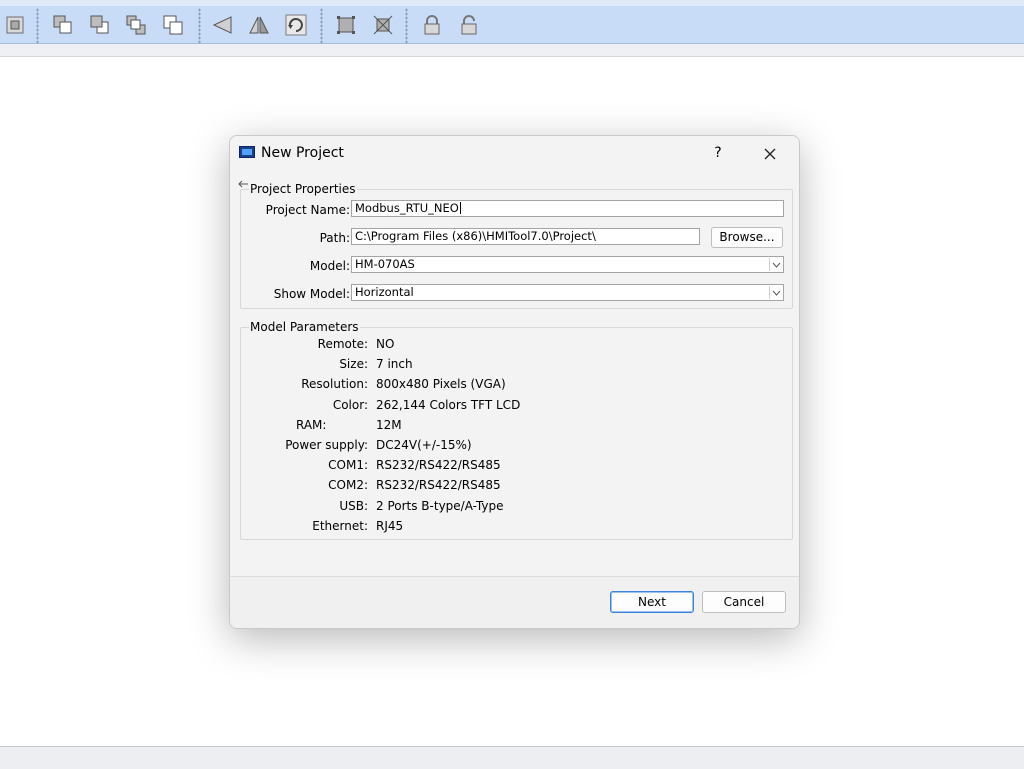  I want to click on project-properties-label: Project Properties, so click(303, 189).